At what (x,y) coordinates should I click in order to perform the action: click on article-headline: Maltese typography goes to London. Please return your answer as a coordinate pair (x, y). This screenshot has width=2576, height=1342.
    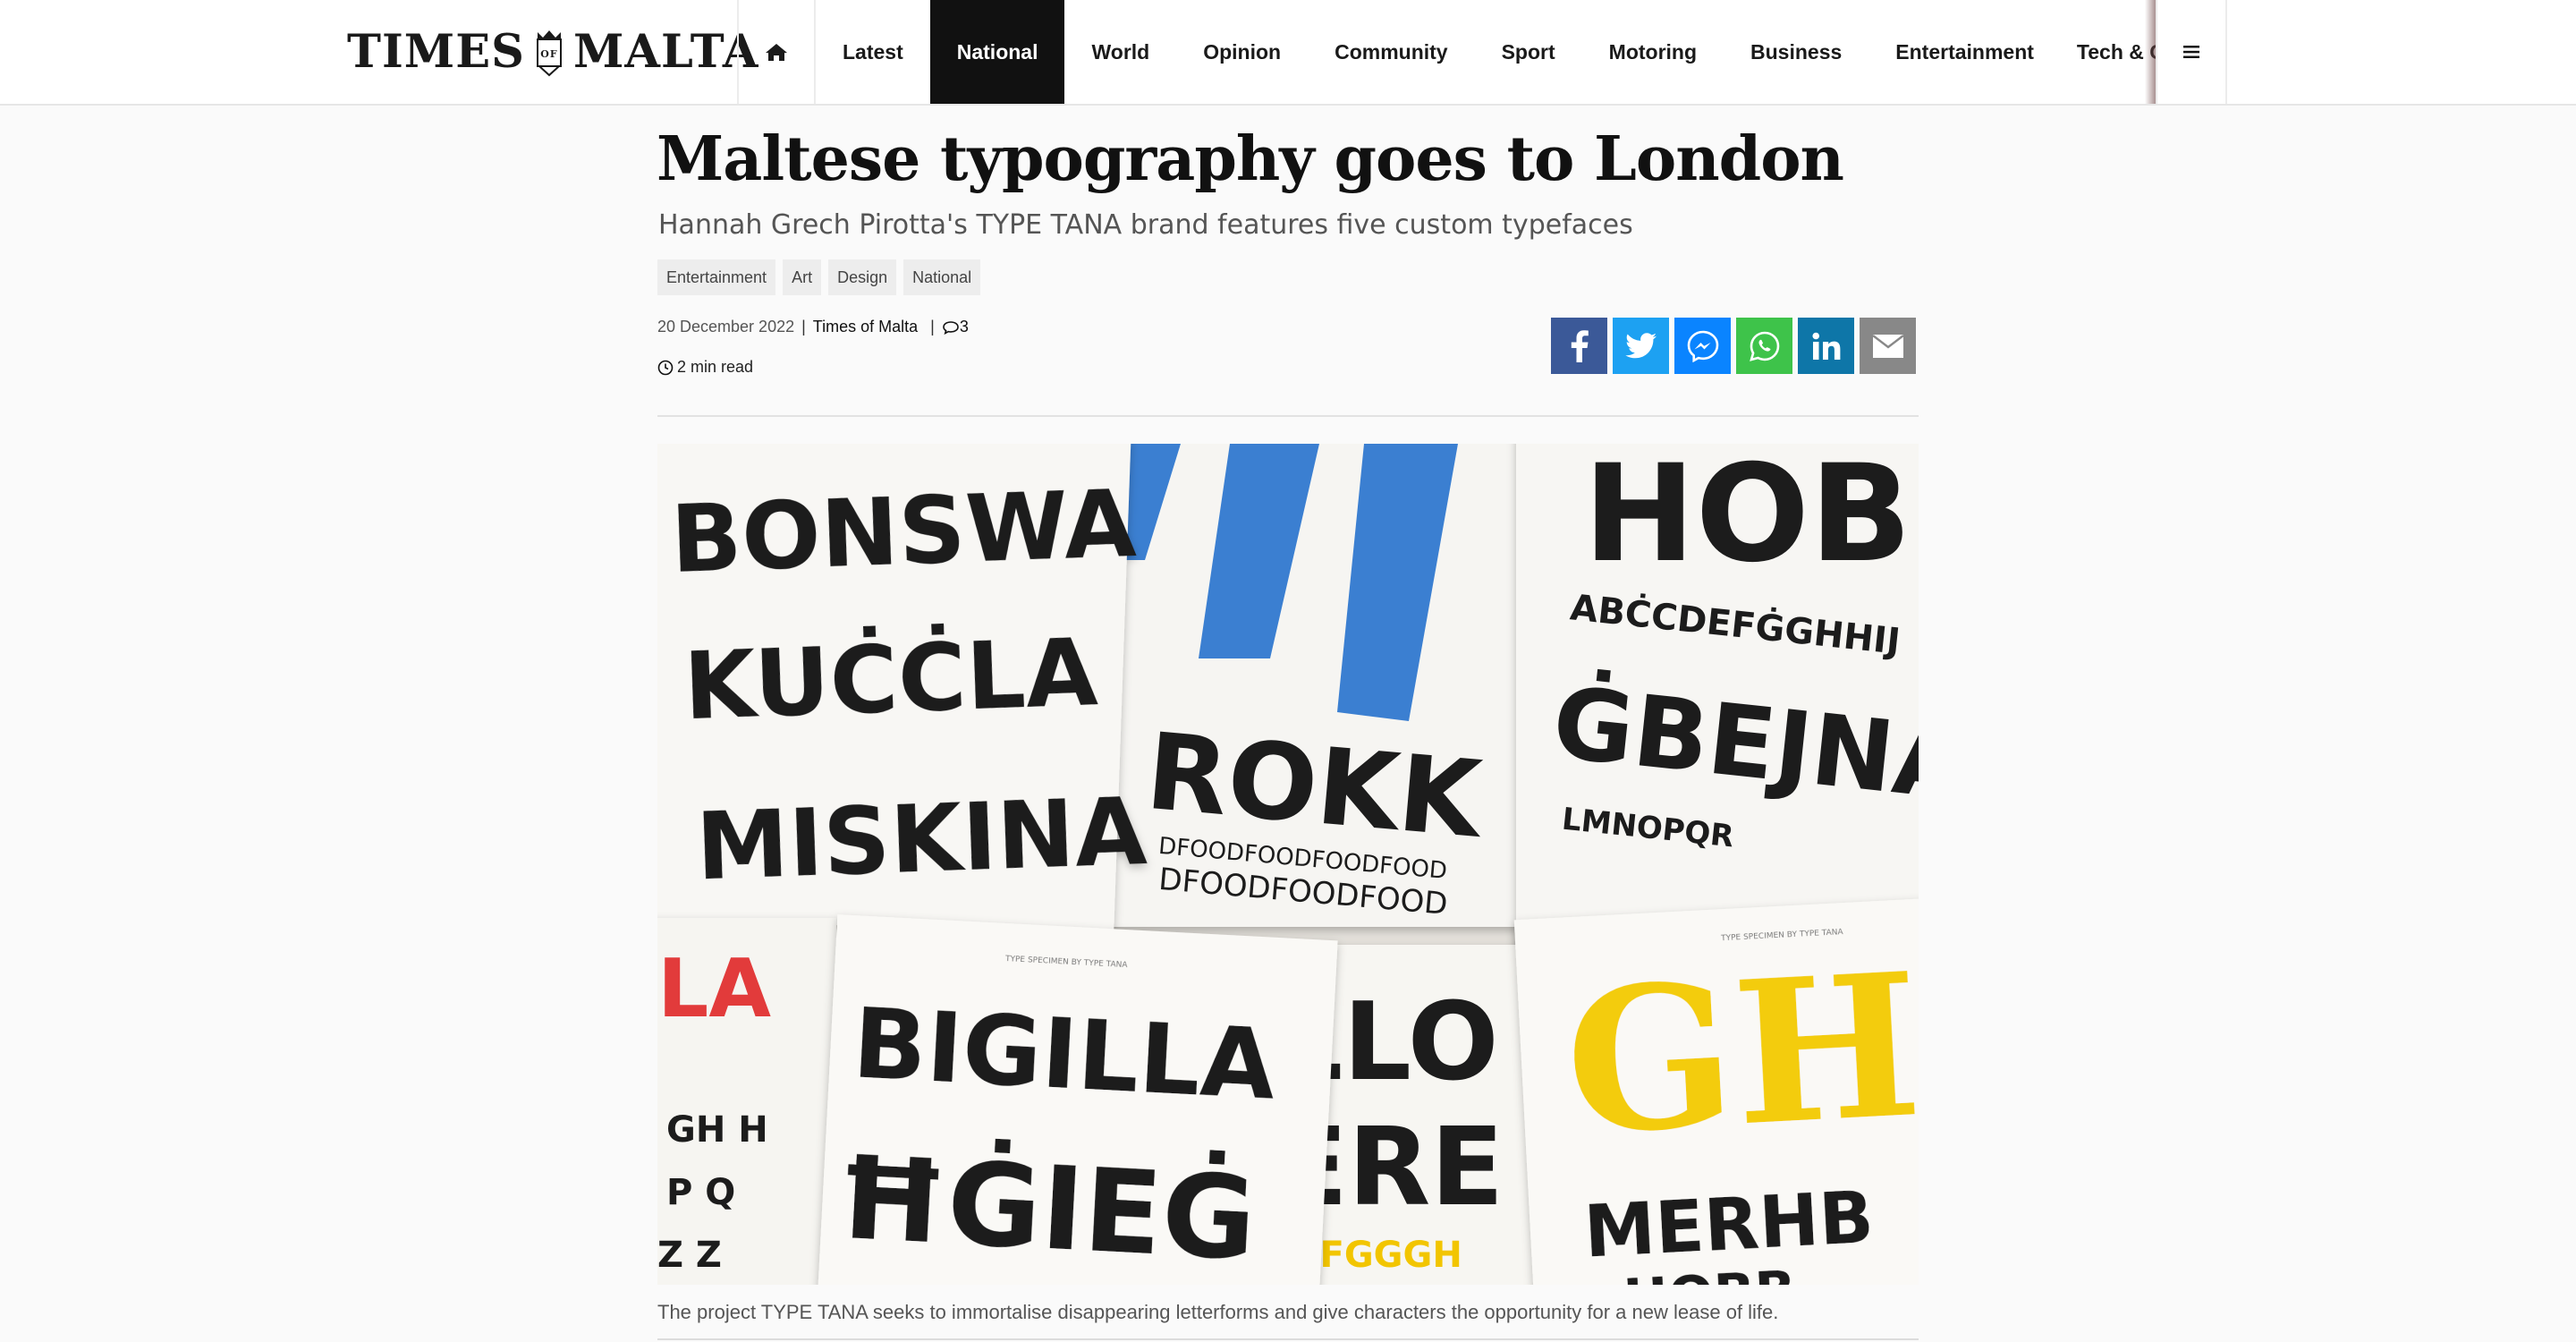
    Looking at the image, I should click on (1250, 159).